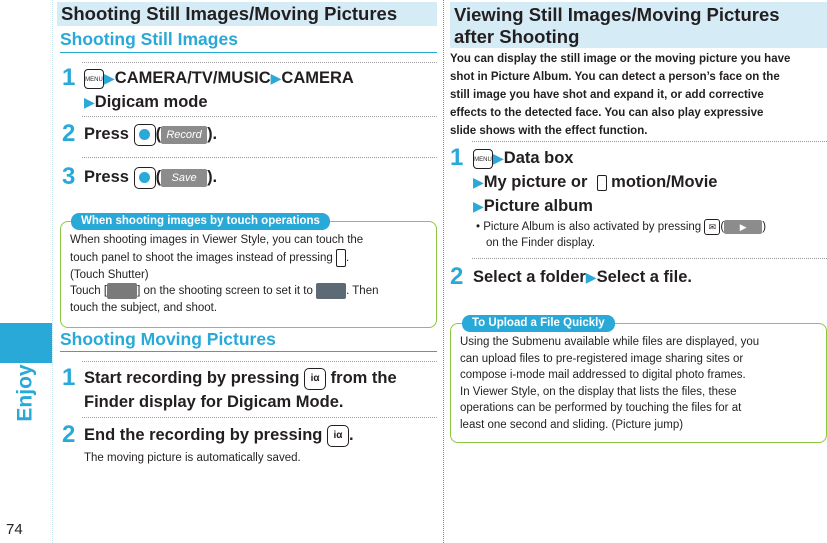 Image resolution: width=827 pixels, height=543 pixels. I want to click on save-softkey-icon: Save, so click(184, 177).